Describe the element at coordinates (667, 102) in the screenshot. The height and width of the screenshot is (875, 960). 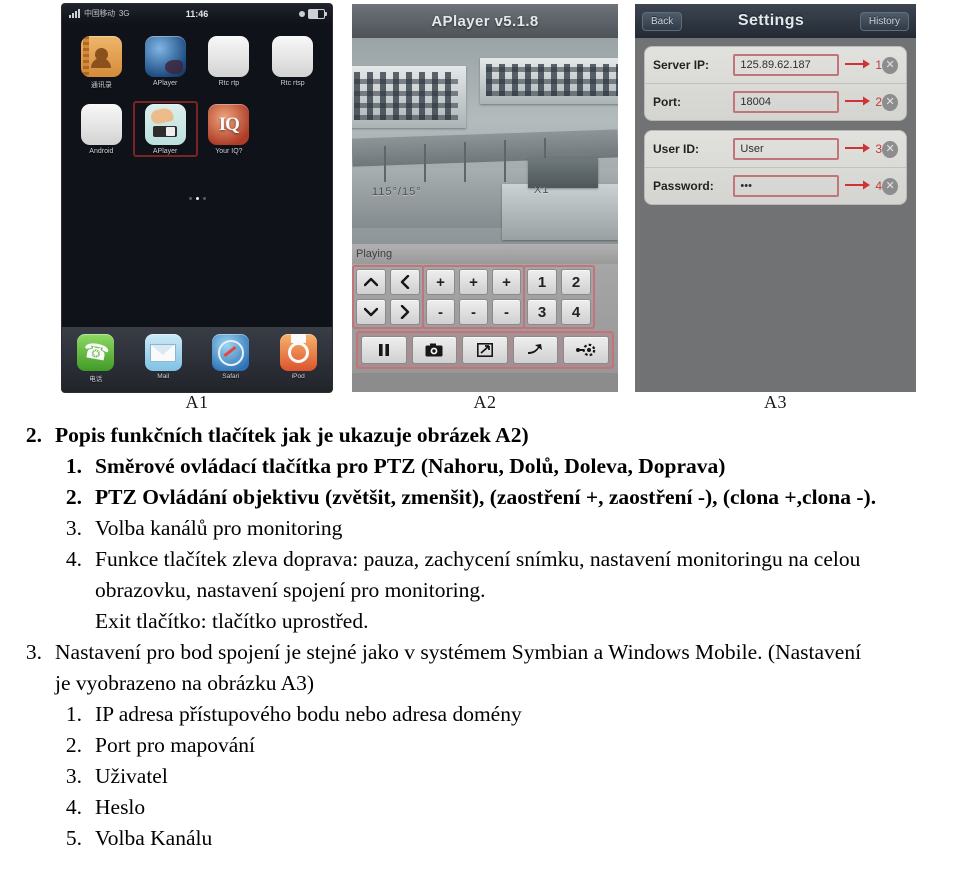
I see `port-label: Port:` at that location.